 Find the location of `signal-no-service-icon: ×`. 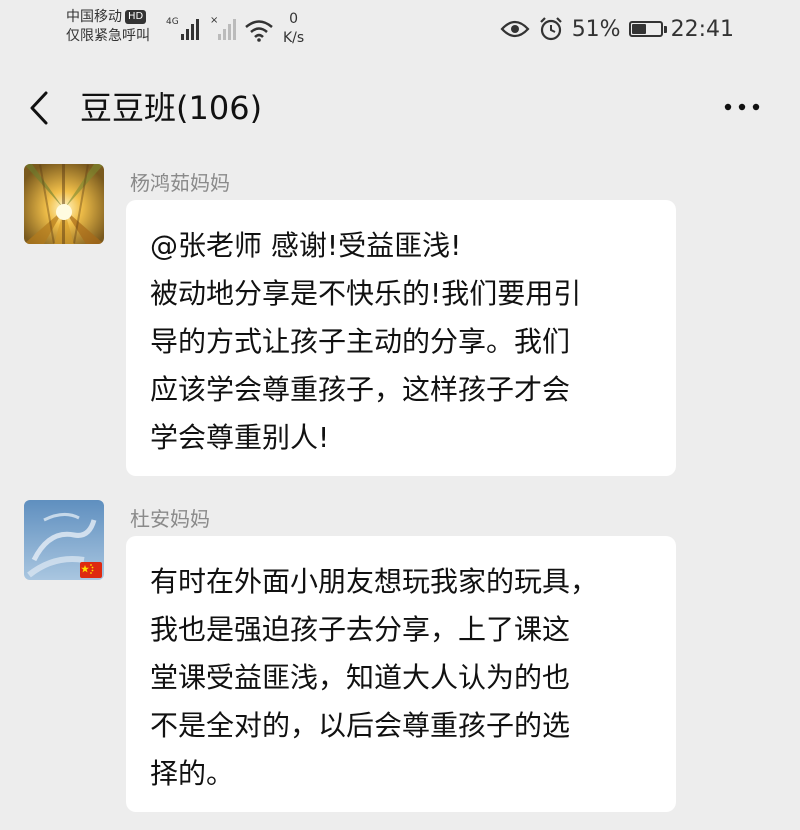

signal-no-service-icon: × is located at coordinates (223, 27).